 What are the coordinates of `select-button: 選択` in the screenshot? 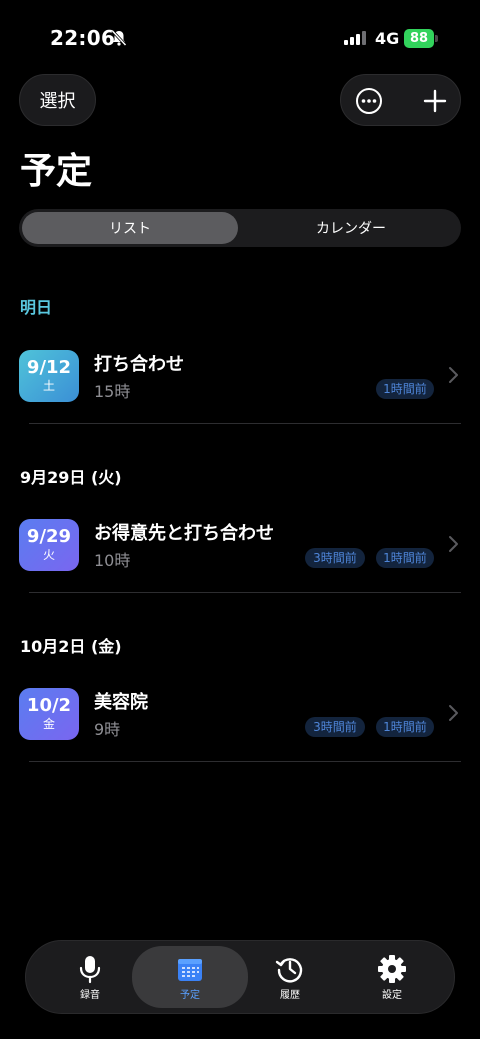 It's located at (57, 100).